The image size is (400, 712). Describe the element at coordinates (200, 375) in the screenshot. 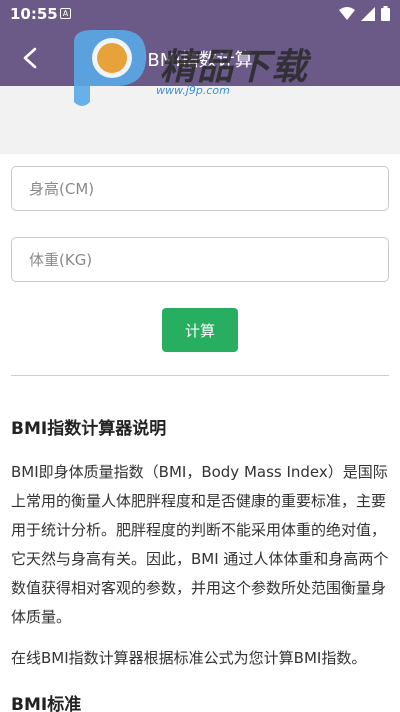

I see `divider` at that location.